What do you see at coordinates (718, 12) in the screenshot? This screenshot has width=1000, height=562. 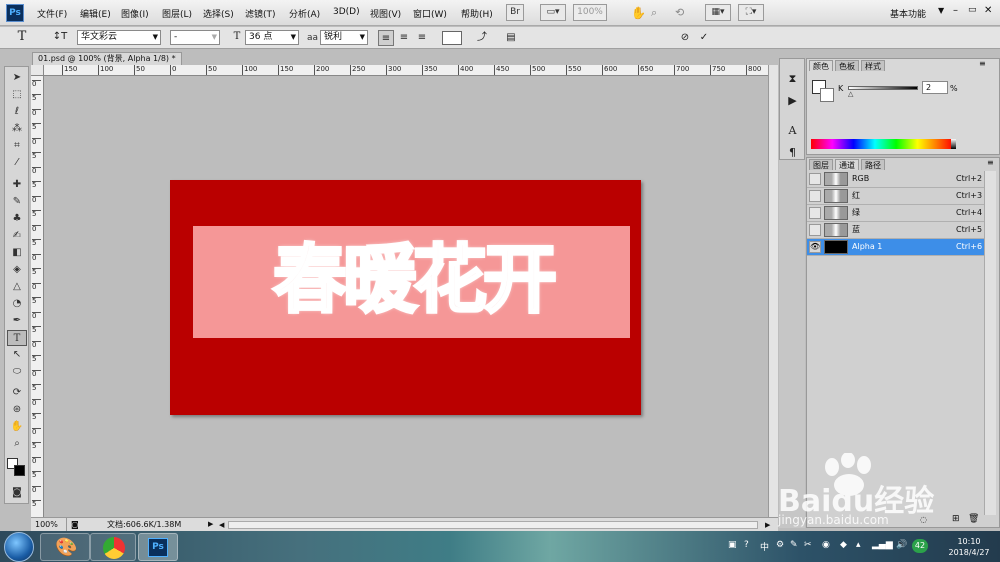 I see `arrange-documents-icon: ▦▾` at bounding box center [718, 12].